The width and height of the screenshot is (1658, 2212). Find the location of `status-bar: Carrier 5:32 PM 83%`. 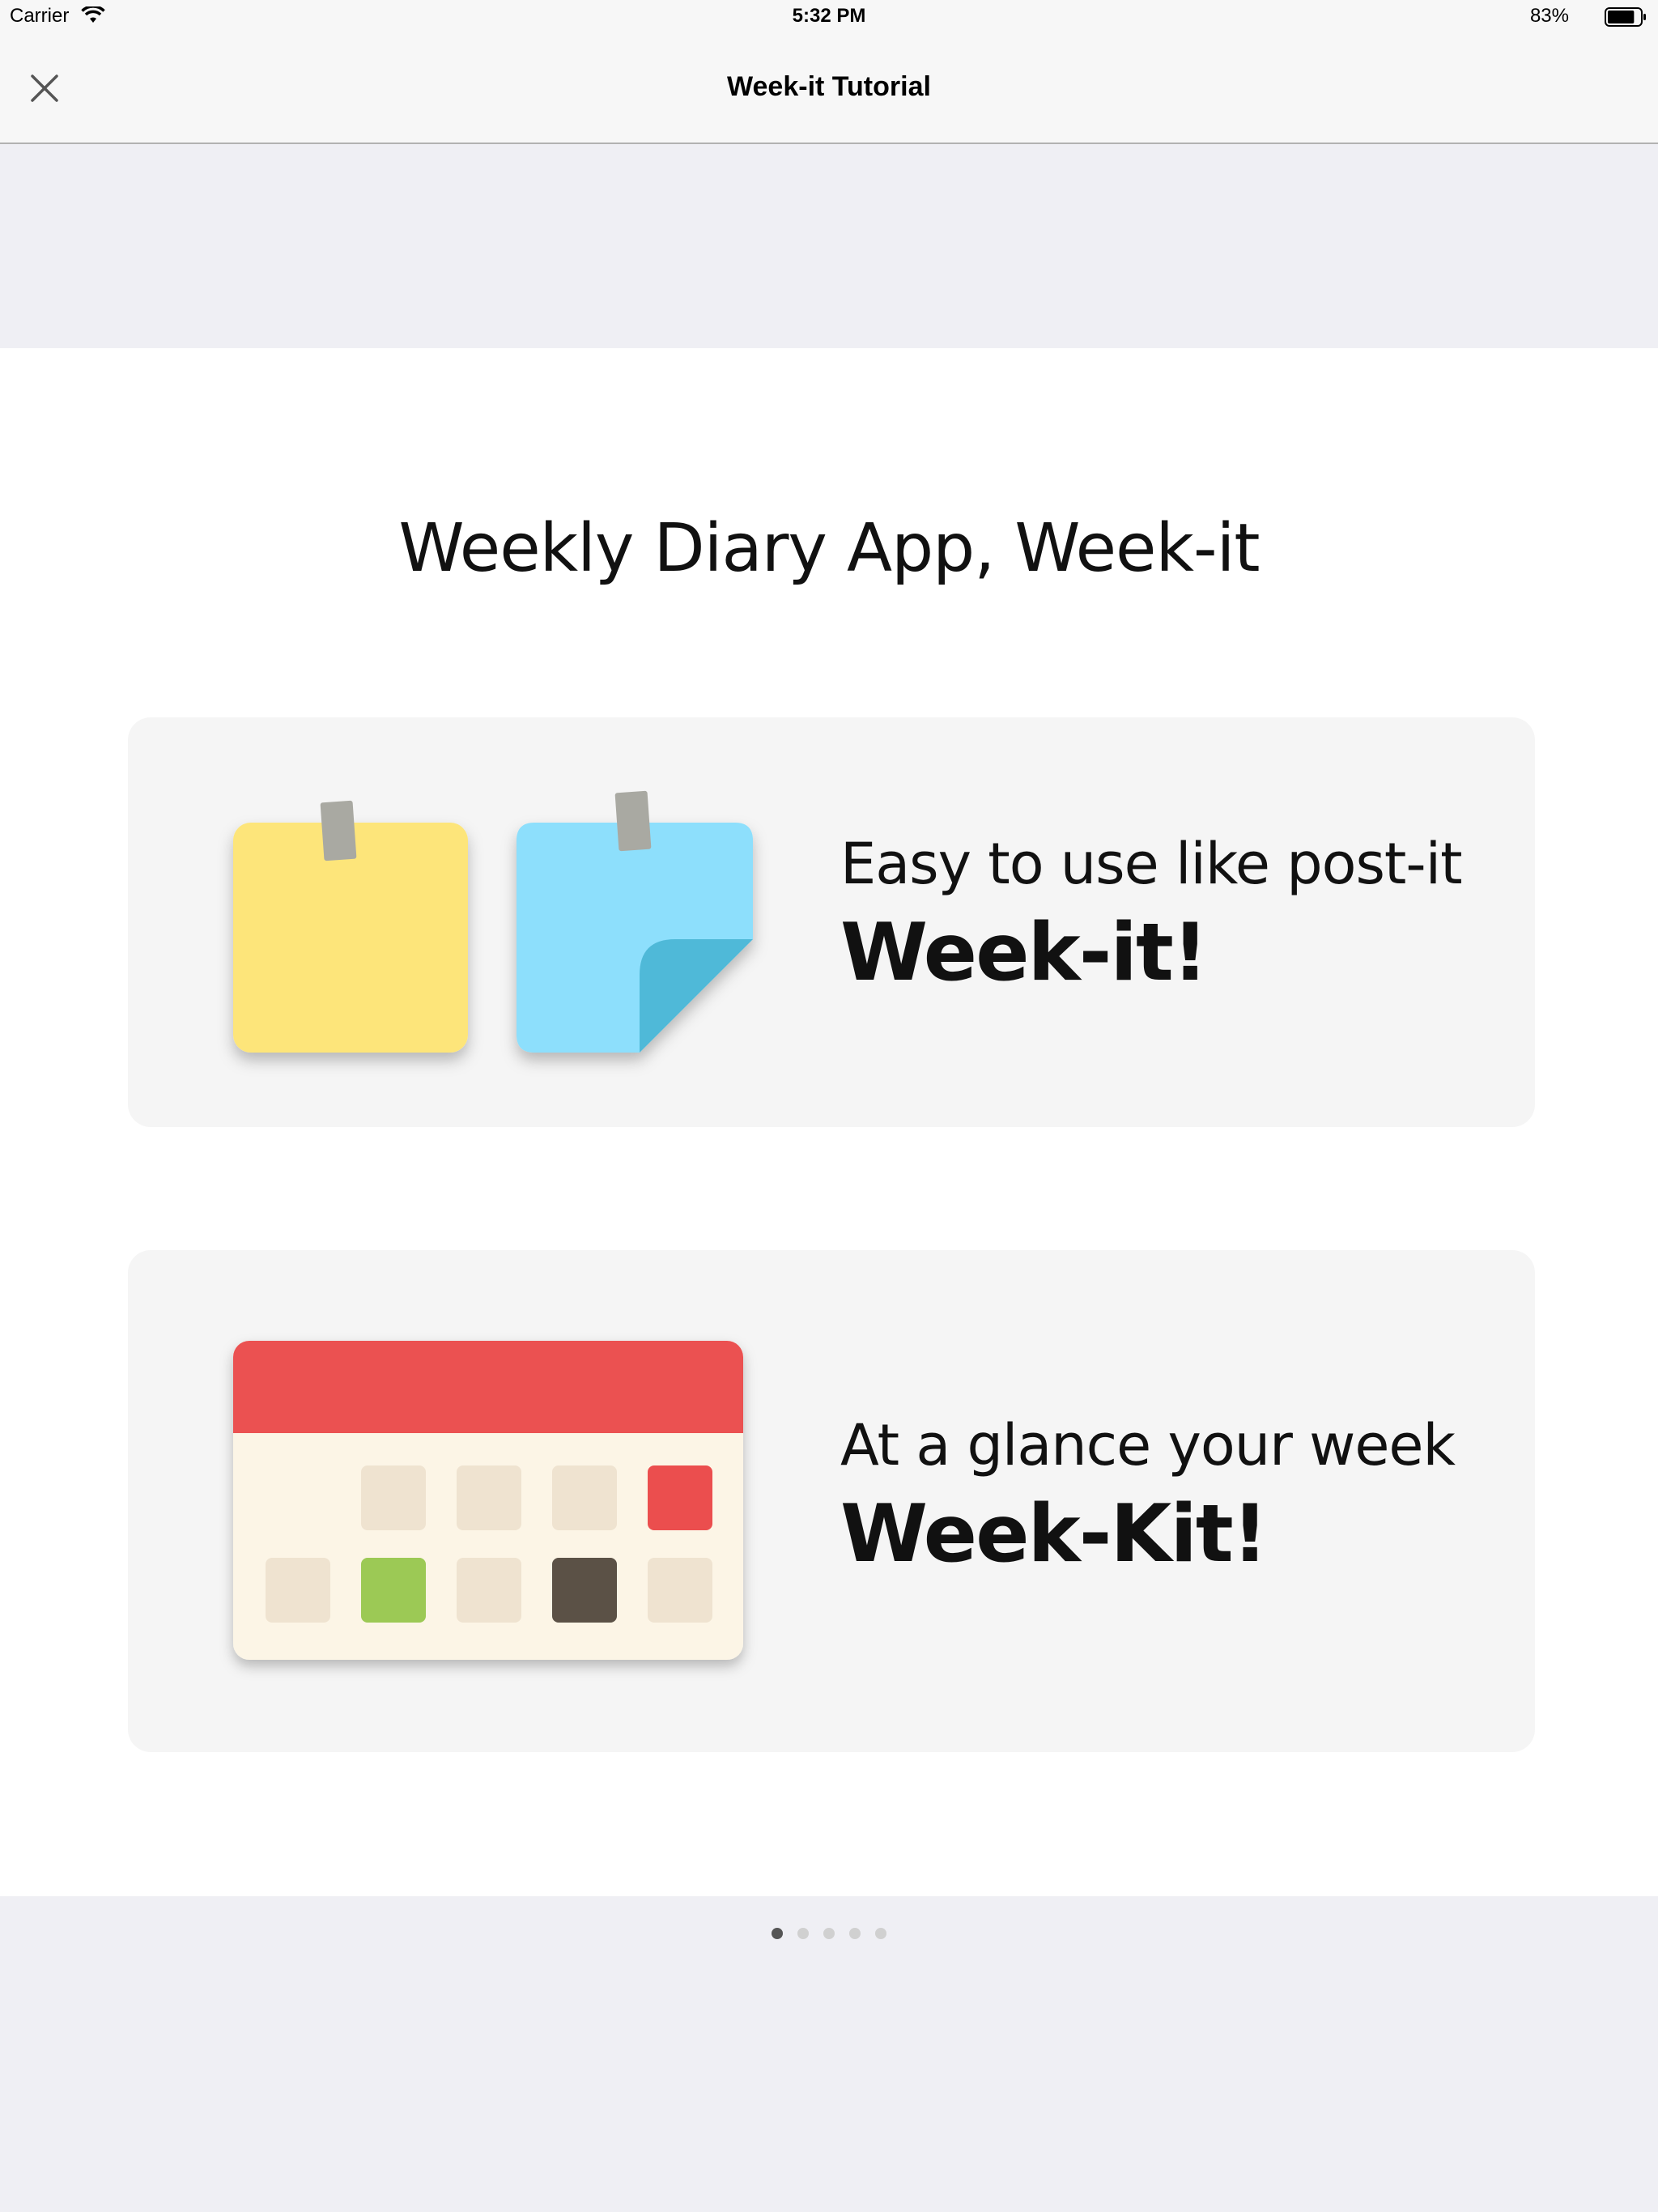

status-bar: Carrier 5:32 PM 83% is located at coordinates (829, 16).